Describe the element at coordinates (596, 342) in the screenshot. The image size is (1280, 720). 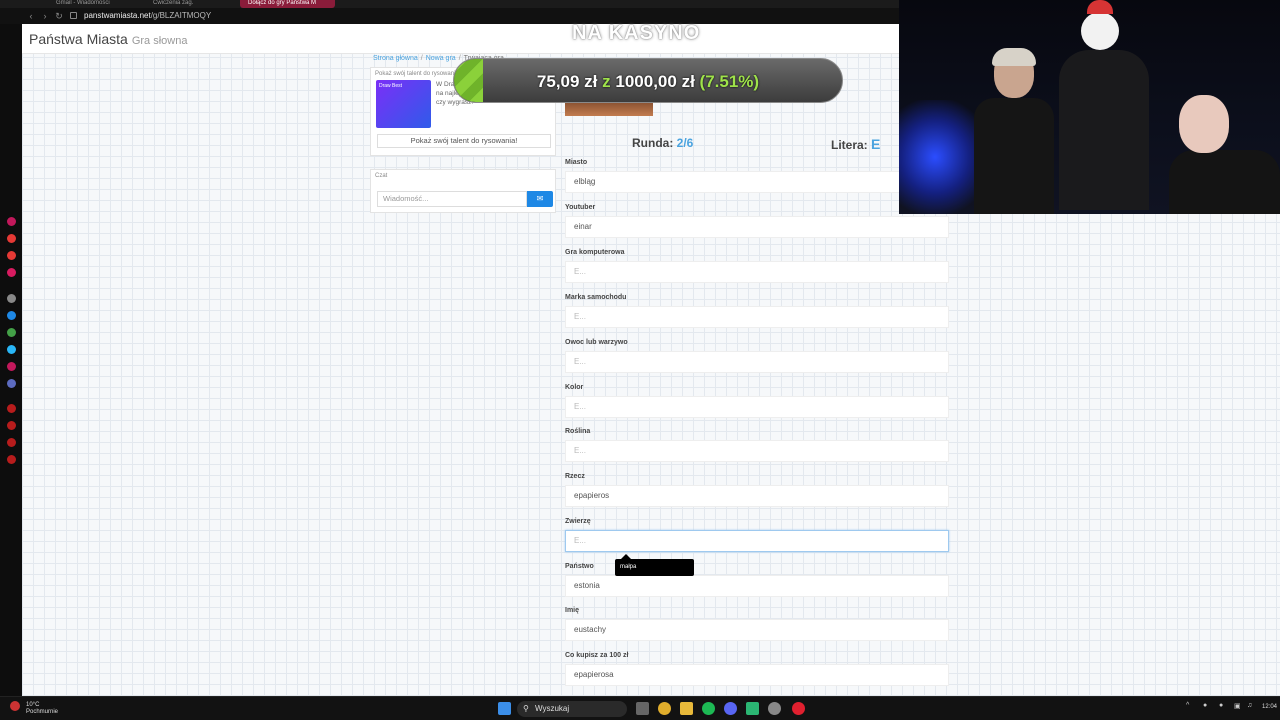
I see `field-label-owoc-lub-warzywo: Owoc lub warzywo` at that location.